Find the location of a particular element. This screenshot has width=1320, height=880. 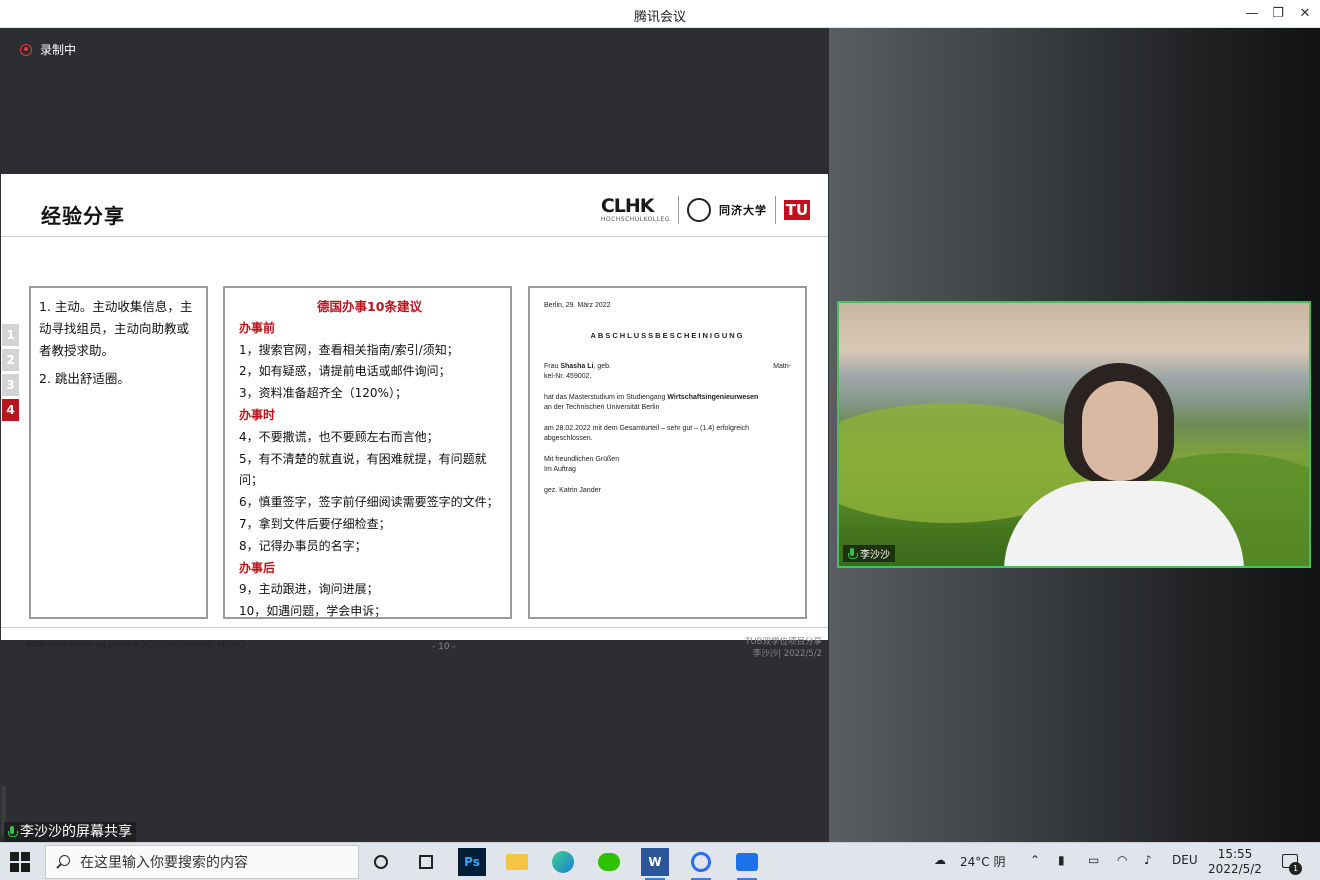

recording-indicator: 录制中 is located at coordinates (48, 49).